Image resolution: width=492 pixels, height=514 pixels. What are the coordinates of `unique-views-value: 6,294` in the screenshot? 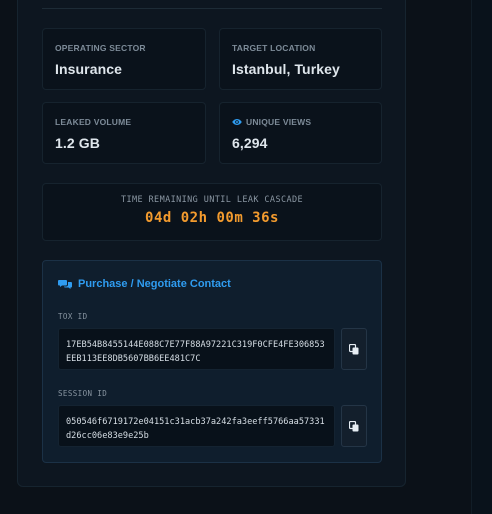 It's located at (250, 143).